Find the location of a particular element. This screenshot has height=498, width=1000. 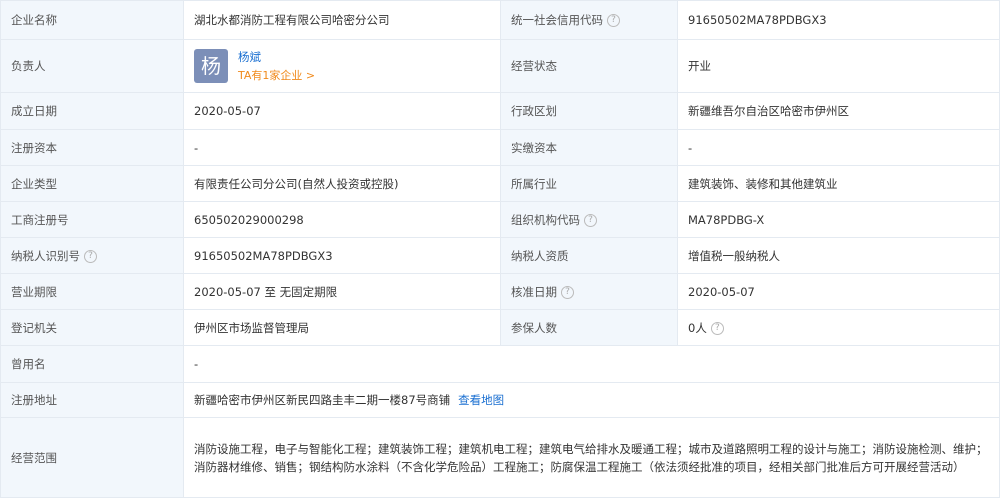

taxpayer-id-value: 91650502MA78PDBGX3 is located at coordinates (342, 255).